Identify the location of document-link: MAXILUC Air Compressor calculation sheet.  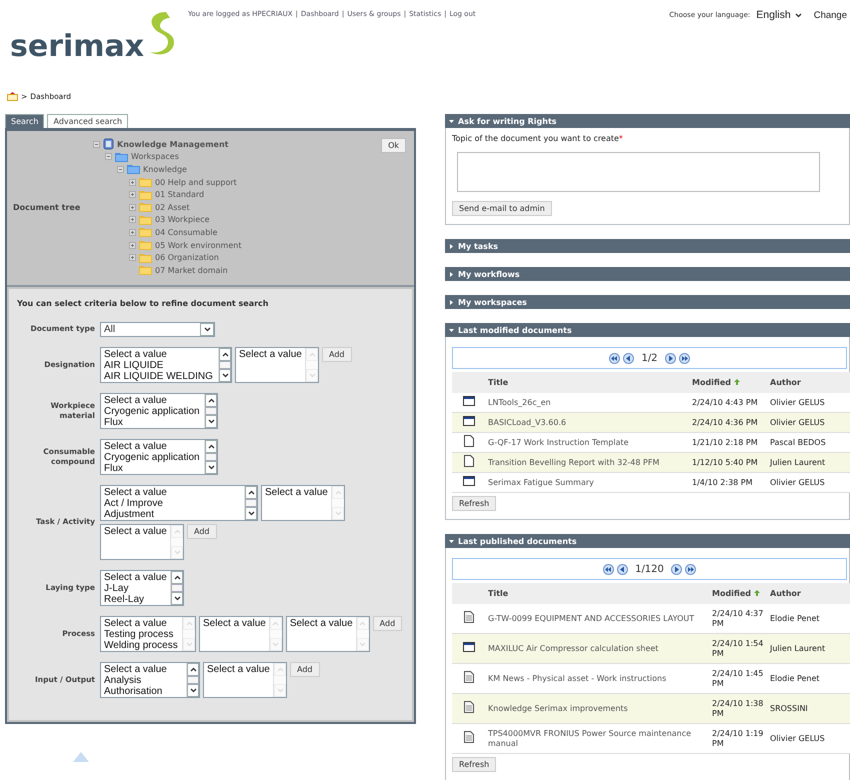
(598, 649).